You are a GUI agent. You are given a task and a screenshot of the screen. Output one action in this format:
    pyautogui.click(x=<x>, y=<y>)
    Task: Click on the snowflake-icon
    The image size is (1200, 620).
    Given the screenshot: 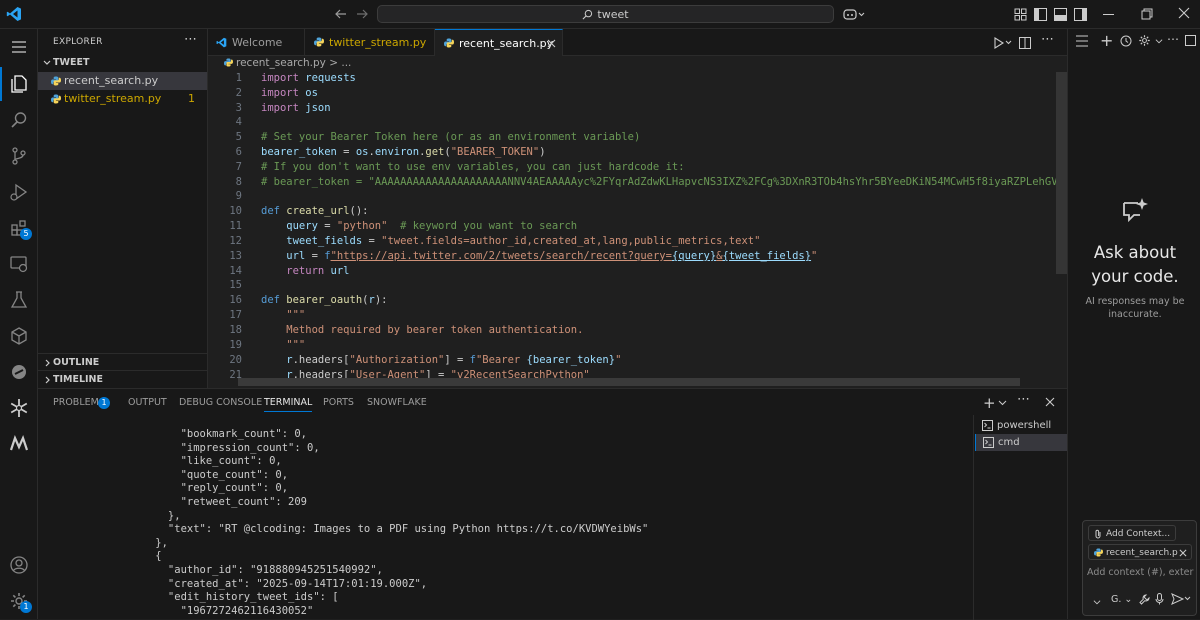 What is the action you would take?
    pyautogui.click(x=19, y=408)
    